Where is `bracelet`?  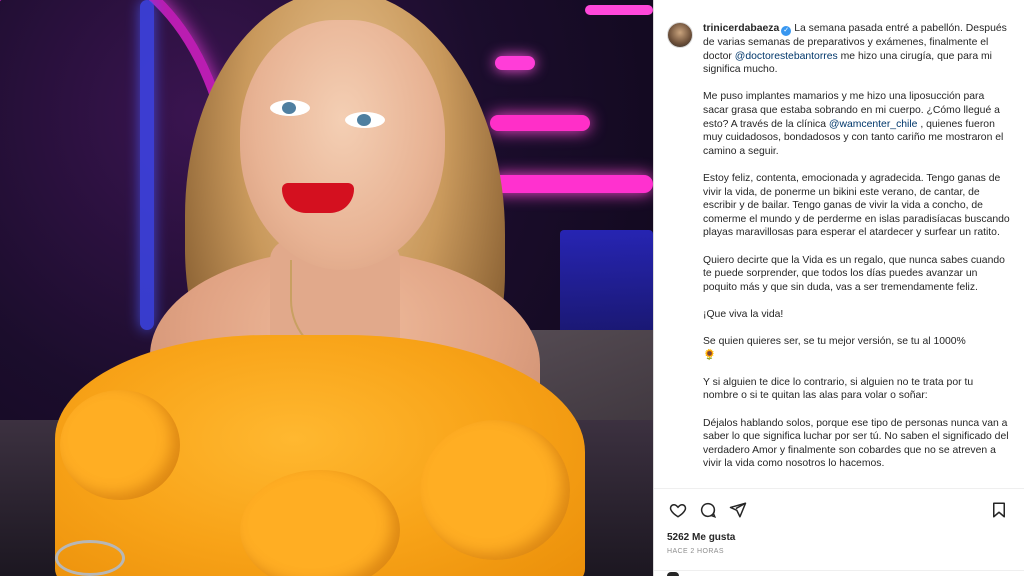 bracelet is located at coordinates (90, 558).